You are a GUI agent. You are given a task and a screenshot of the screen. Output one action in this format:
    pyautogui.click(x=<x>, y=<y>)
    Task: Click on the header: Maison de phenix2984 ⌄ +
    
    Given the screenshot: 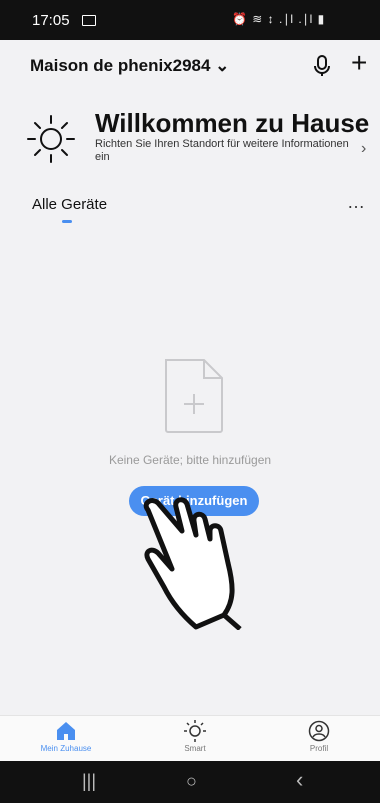 What is the action you would take?
    pyautogui.click(x=190, y=69)
    